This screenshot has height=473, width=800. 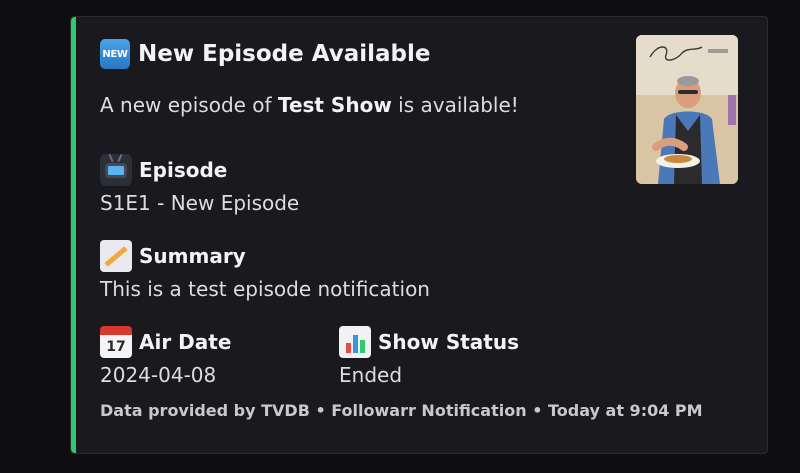 What do you see at coordinates (200, 203) in the screenshot?
I see `field-value-episode: S1E1 - New Episode` at bounding box center [200, 203].